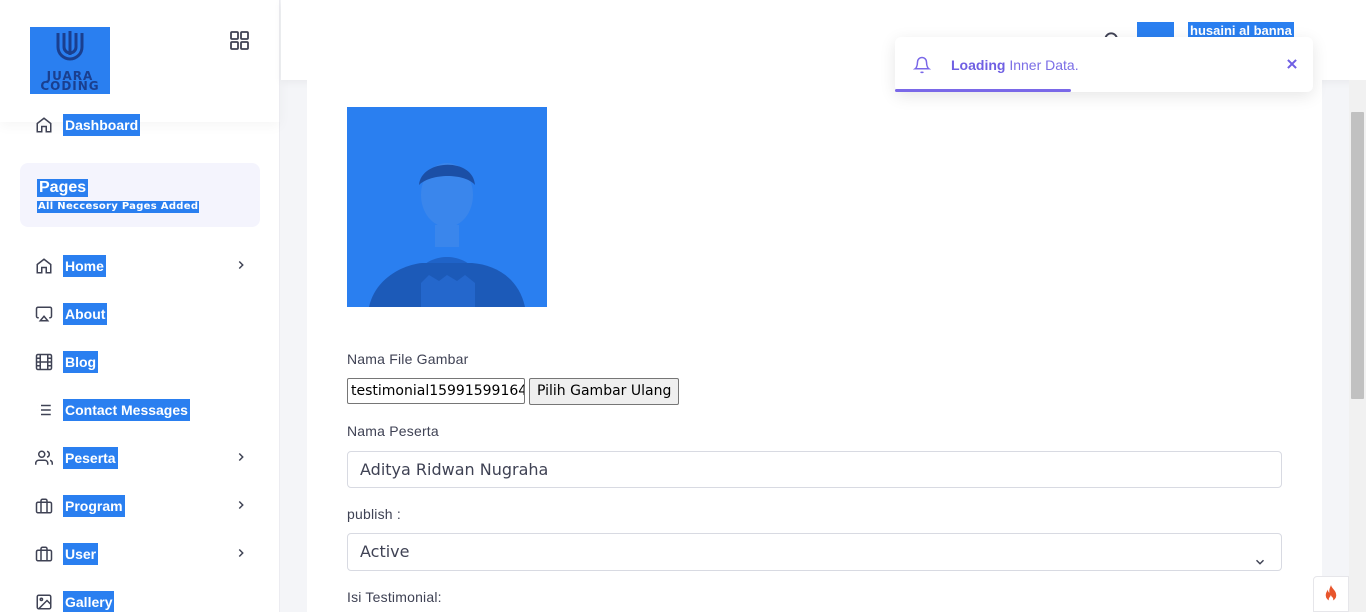 This screenshot has height=612, width=1366. What do you see at coordinates (1104, 64) in the screenshot?
I see `loading-toast: Loading Inner Data.` at bounding box center [1104, 64].